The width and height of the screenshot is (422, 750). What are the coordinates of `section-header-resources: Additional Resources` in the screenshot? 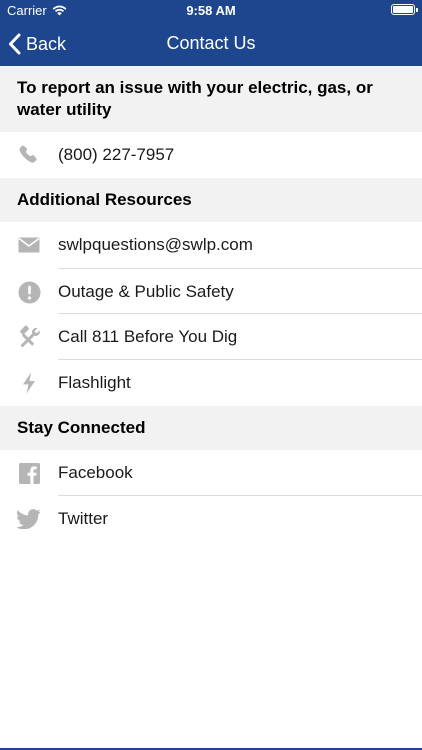 It's located at (211, 200).